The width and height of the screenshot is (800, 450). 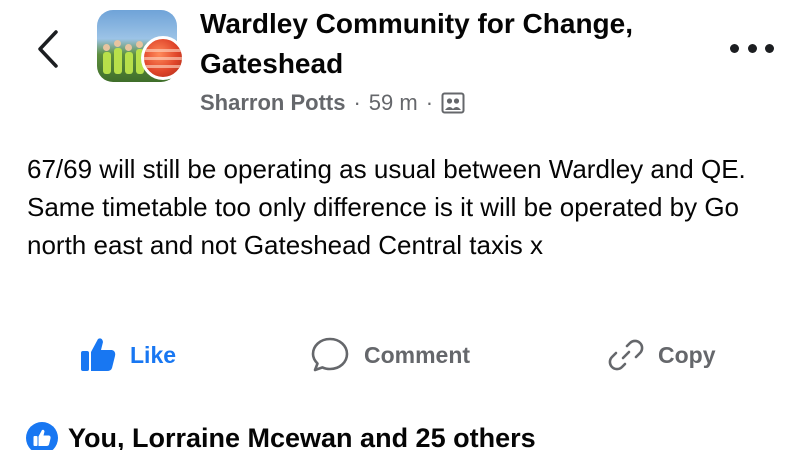 I want to click on author-name: Sharron Potts, so click(x=272, y=103).